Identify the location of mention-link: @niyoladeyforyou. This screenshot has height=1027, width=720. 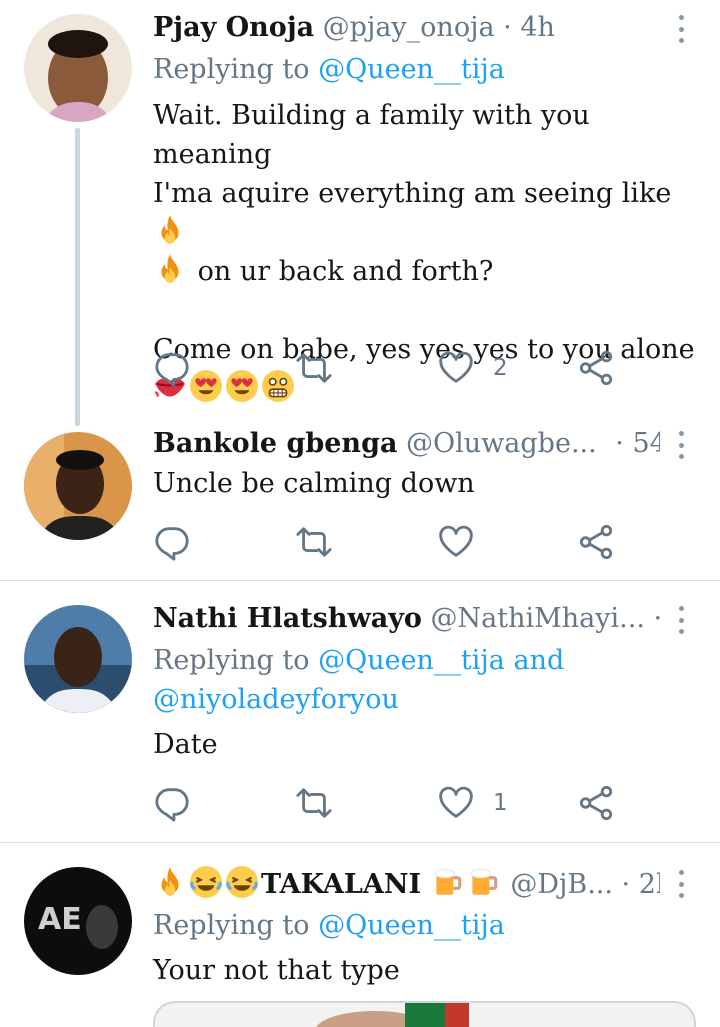
(276, 699).